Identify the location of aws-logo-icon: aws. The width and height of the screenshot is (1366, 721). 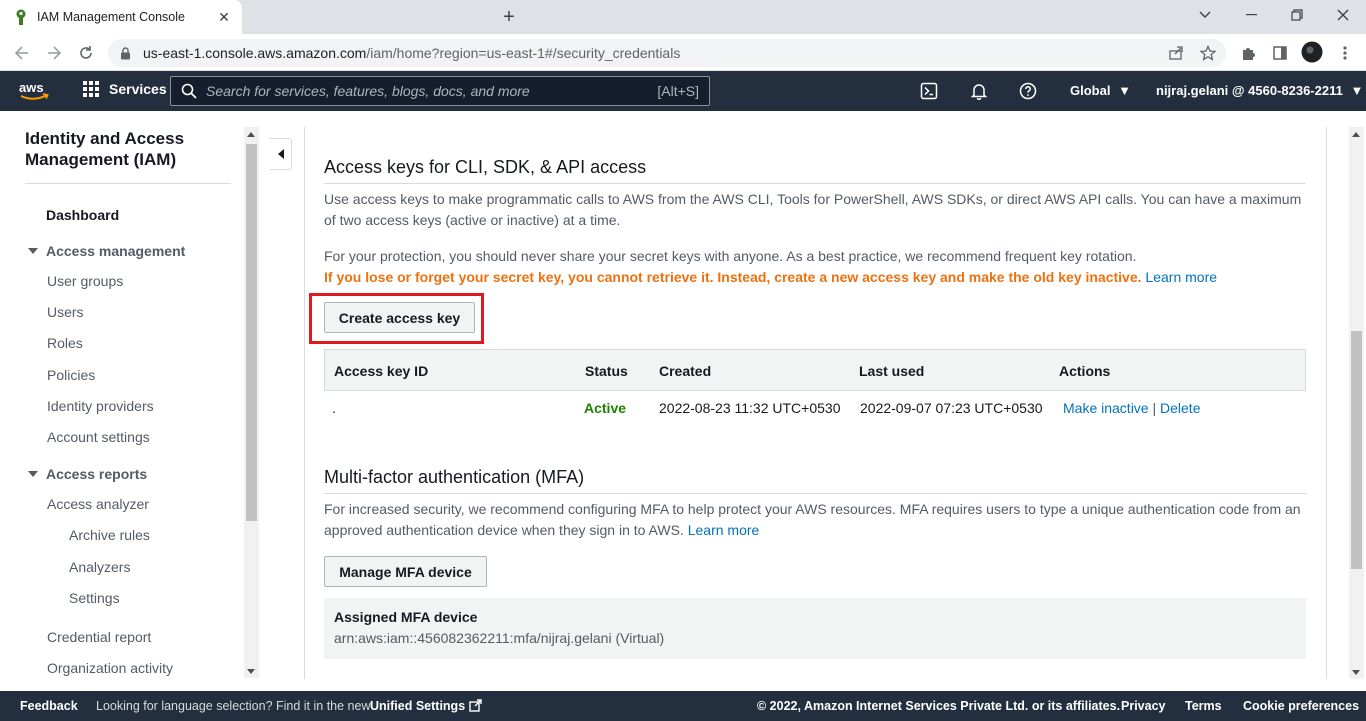
(34, 92).